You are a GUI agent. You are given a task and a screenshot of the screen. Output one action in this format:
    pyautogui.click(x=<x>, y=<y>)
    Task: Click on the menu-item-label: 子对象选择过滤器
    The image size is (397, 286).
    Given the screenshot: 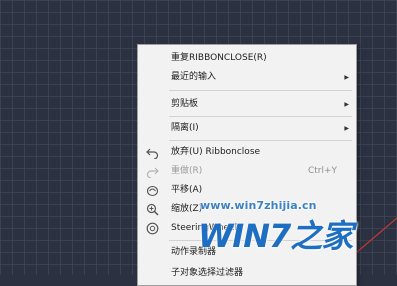 What is the action you would take?
    pyautogui.click(x=207, y=273)
    